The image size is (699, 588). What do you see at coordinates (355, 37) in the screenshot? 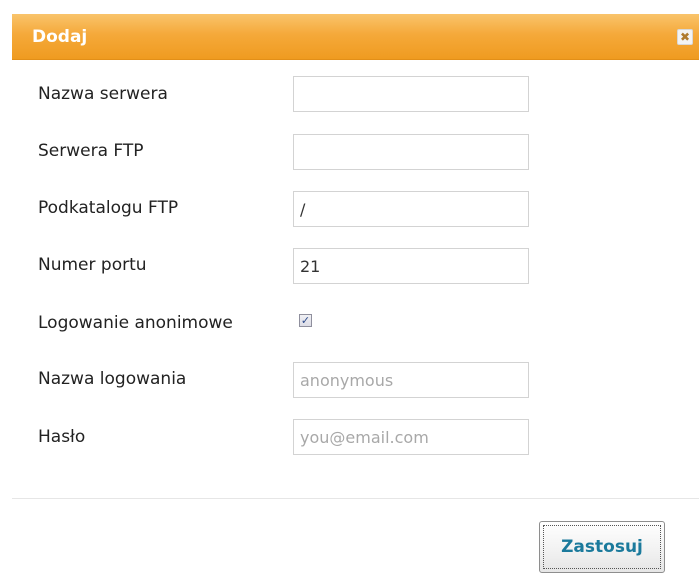
I see `dialog-titlebar: Dodaj ✖` at bounding box center [355, 37].